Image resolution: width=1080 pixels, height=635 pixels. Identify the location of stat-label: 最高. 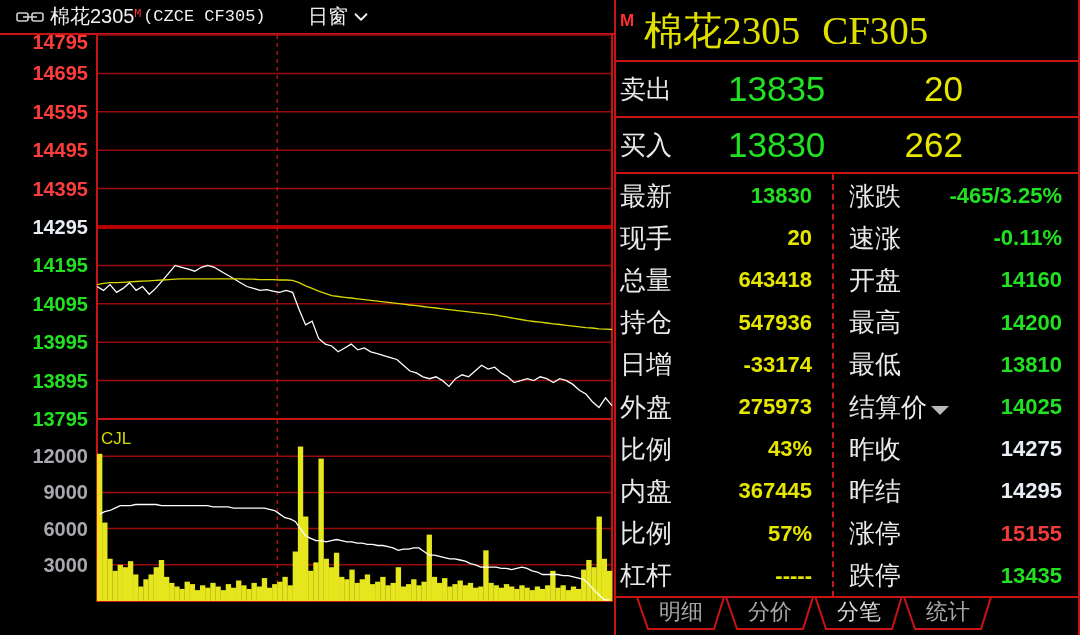
(875, 323).